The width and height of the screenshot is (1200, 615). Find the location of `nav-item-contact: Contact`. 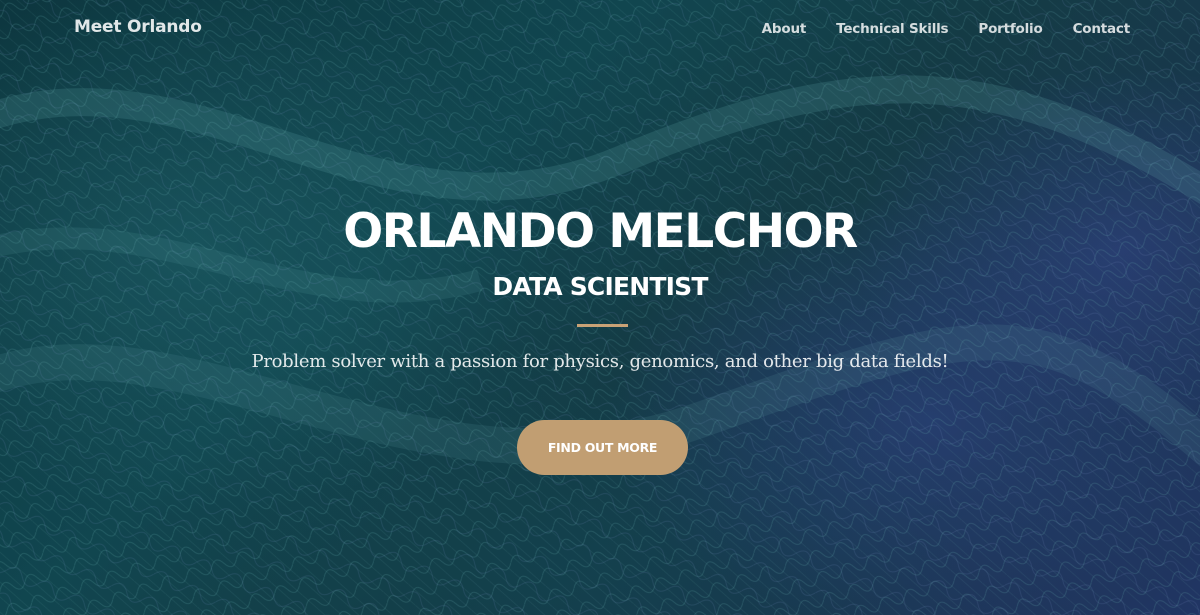

nav-item-contact: Contact is located at coordinates (1102, 29).